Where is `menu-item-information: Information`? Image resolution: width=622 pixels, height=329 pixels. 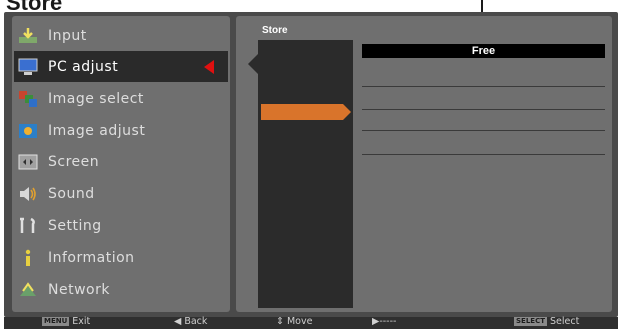
menu-item-information: Information is located at coordinates (121, 257).